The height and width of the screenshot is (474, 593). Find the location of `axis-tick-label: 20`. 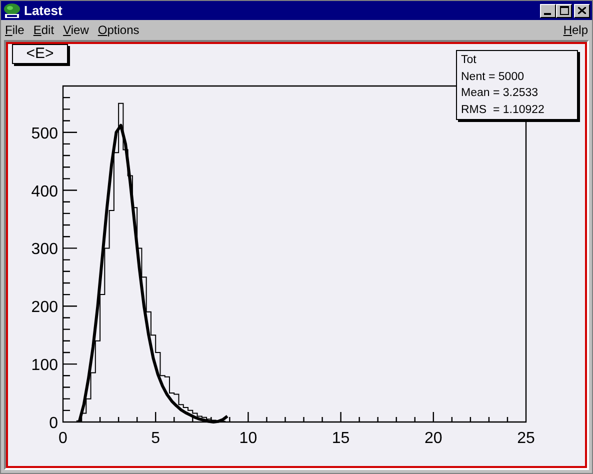

axis-tick-label: 20 is located at coordinates (433, 438).